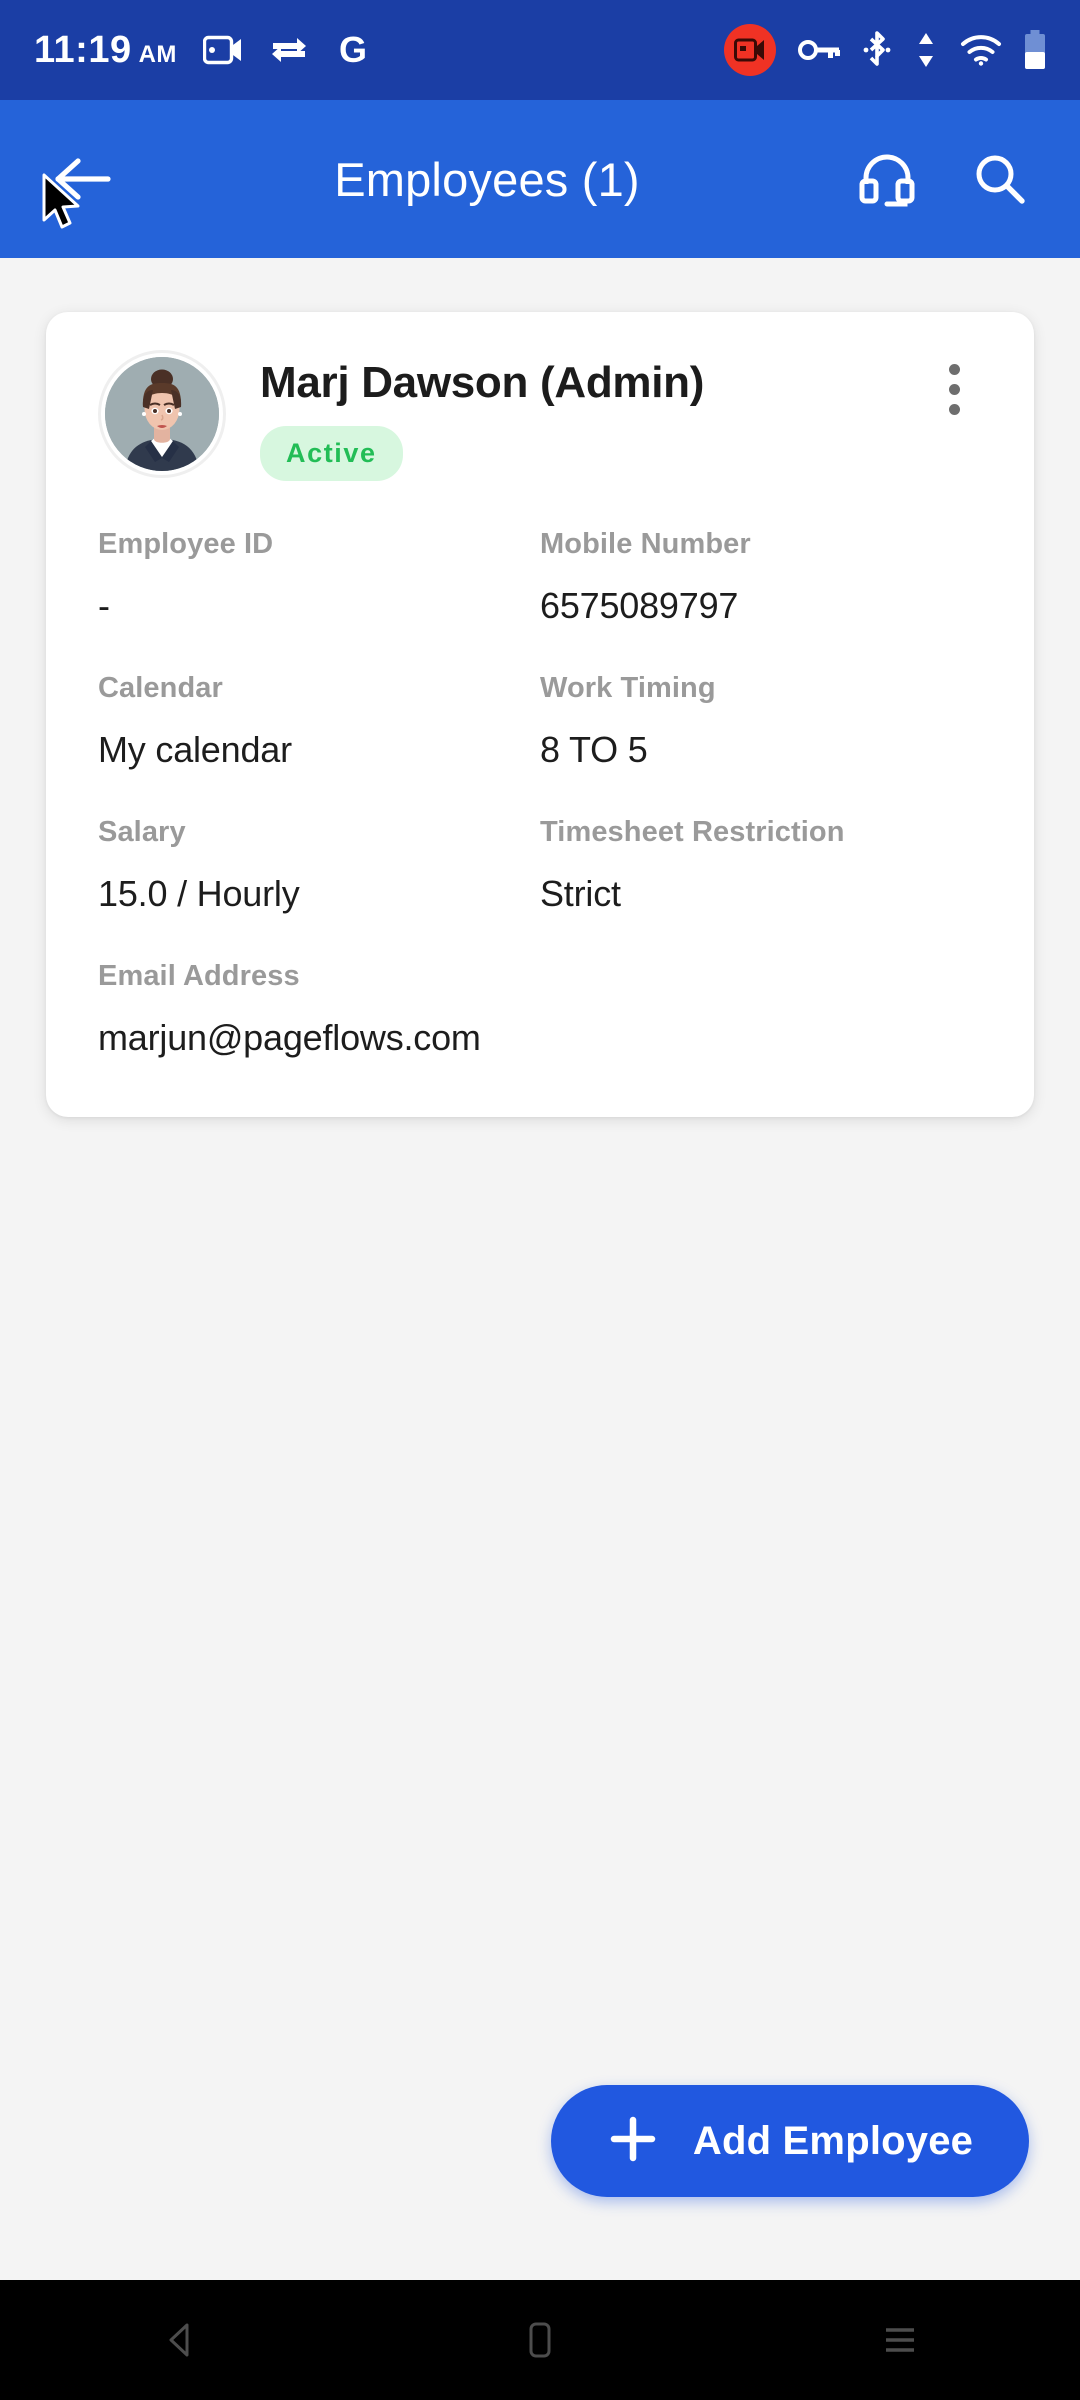 This screenshot has height=2400, width=1080. I want to click on google-icon: G, so click(353, 50).